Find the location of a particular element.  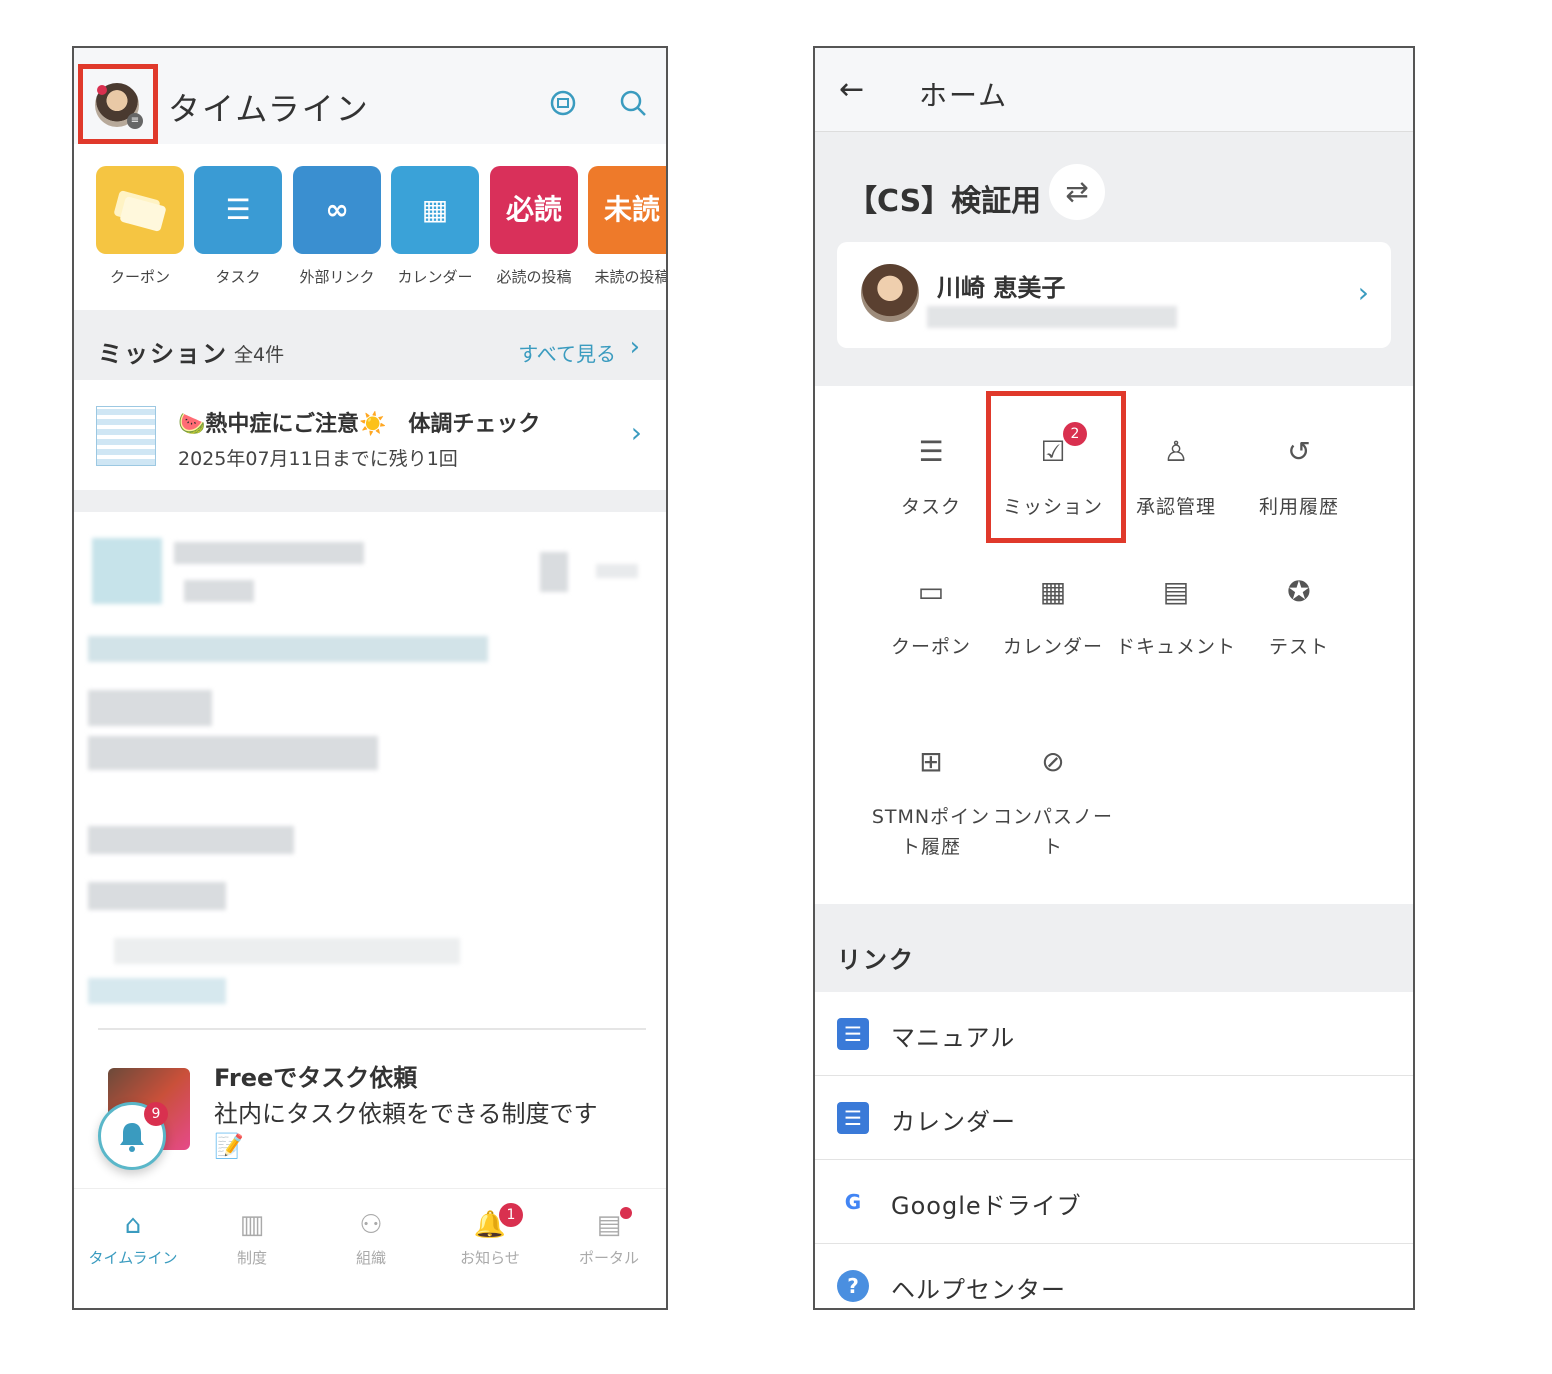

menu-item-task: ☰ タスク is located at coordinates (931, 476).